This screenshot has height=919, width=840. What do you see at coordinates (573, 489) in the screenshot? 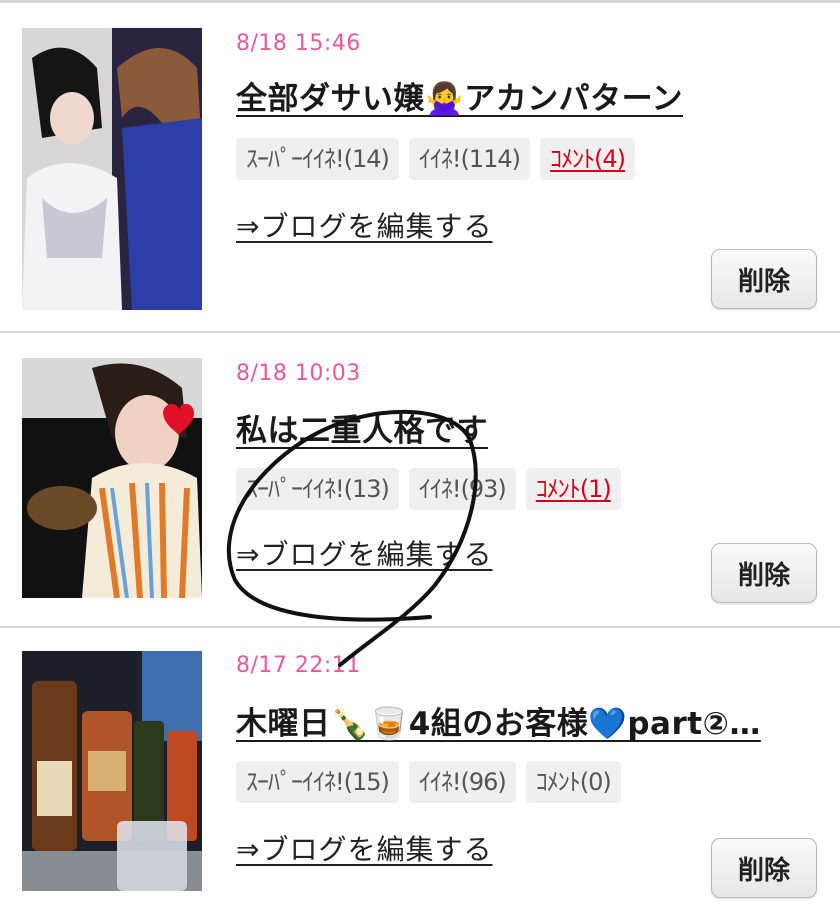
I see `comment-badge: ｺﾒﾝﾄ(1)` at bounding box center [573, 489].